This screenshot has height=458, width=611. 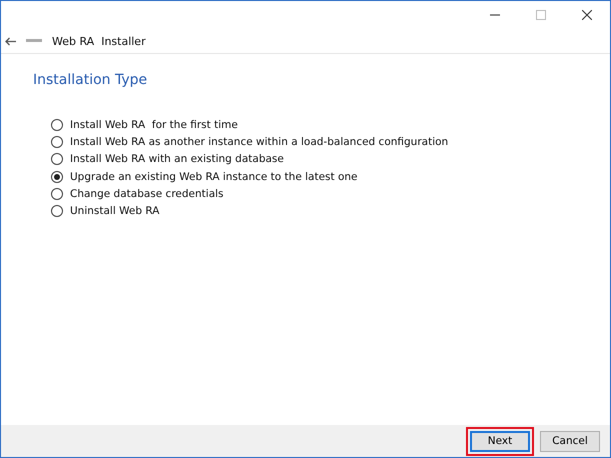 I want to click on window-title: Web RA Installer, so click(x=99, y=41).